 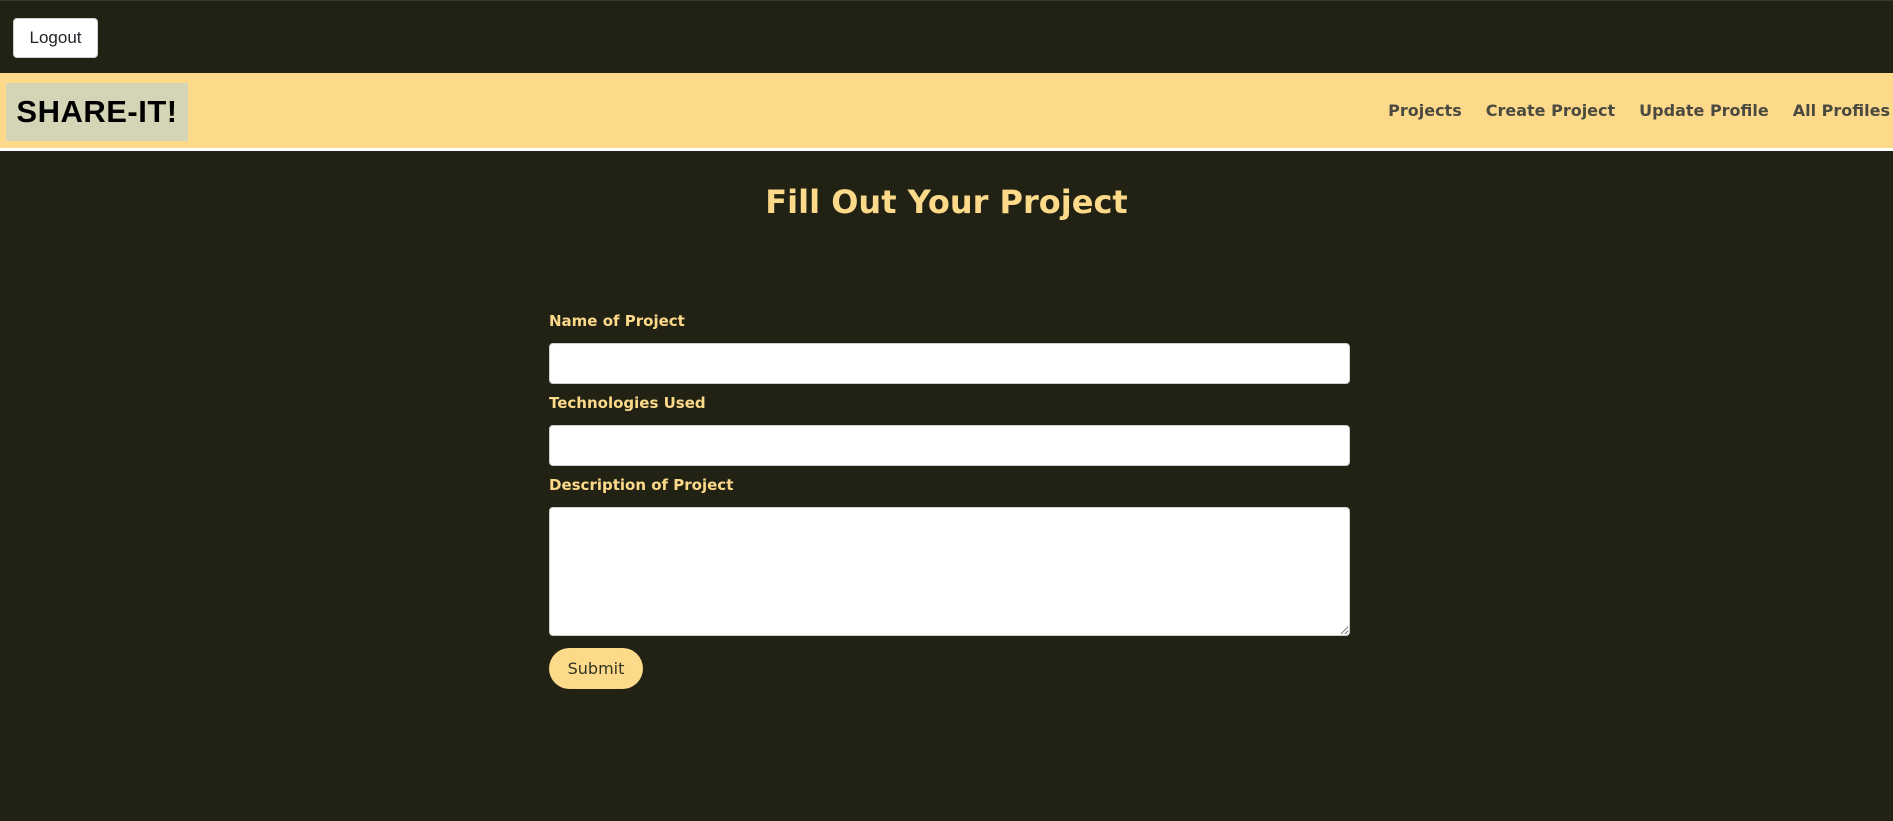 I want to click on top-bar: Logout, so click(x=946, y=36).